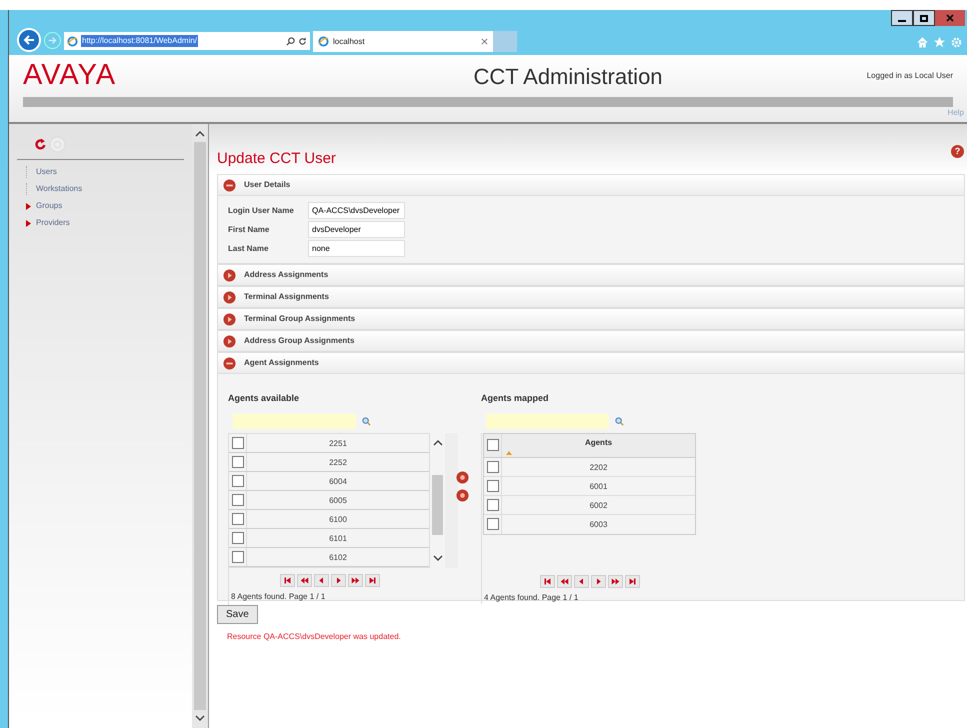 The height and width of the screenshot is (728, 967). I want to click on address-bar: http://localhost:8081/WebAdmin/, so click(187, 41).